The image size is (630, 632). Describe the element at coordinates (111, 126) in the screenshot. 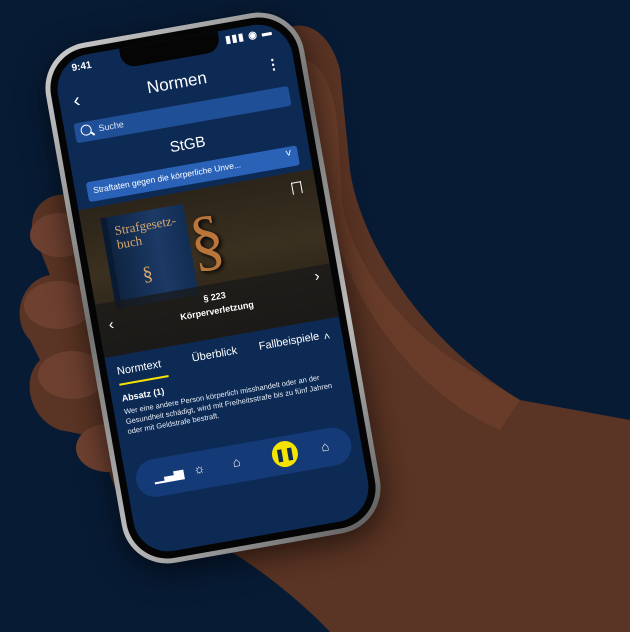

I see `search-placeholder: Suche` at that location.